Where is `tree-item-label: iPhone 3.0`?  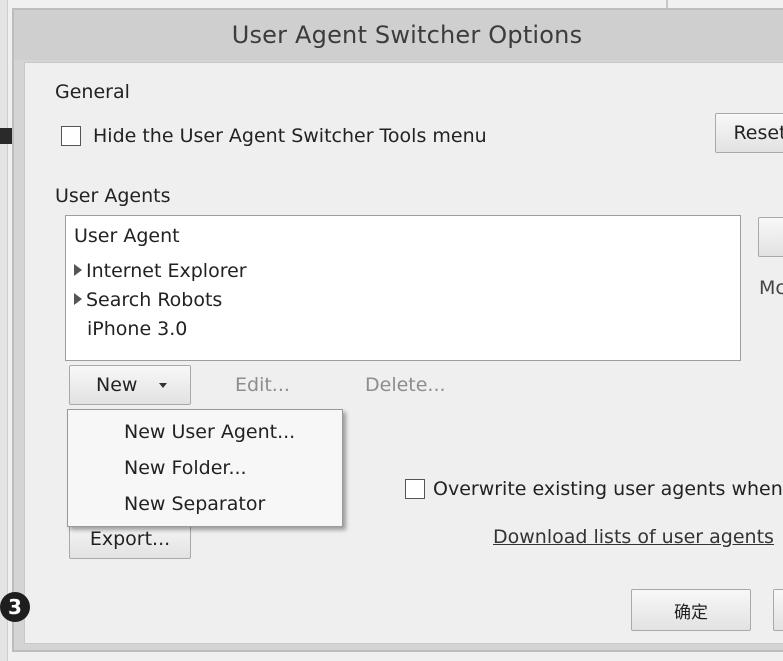 tree-item-label: iPhone 3.0 is located at coordinates (137, 329).